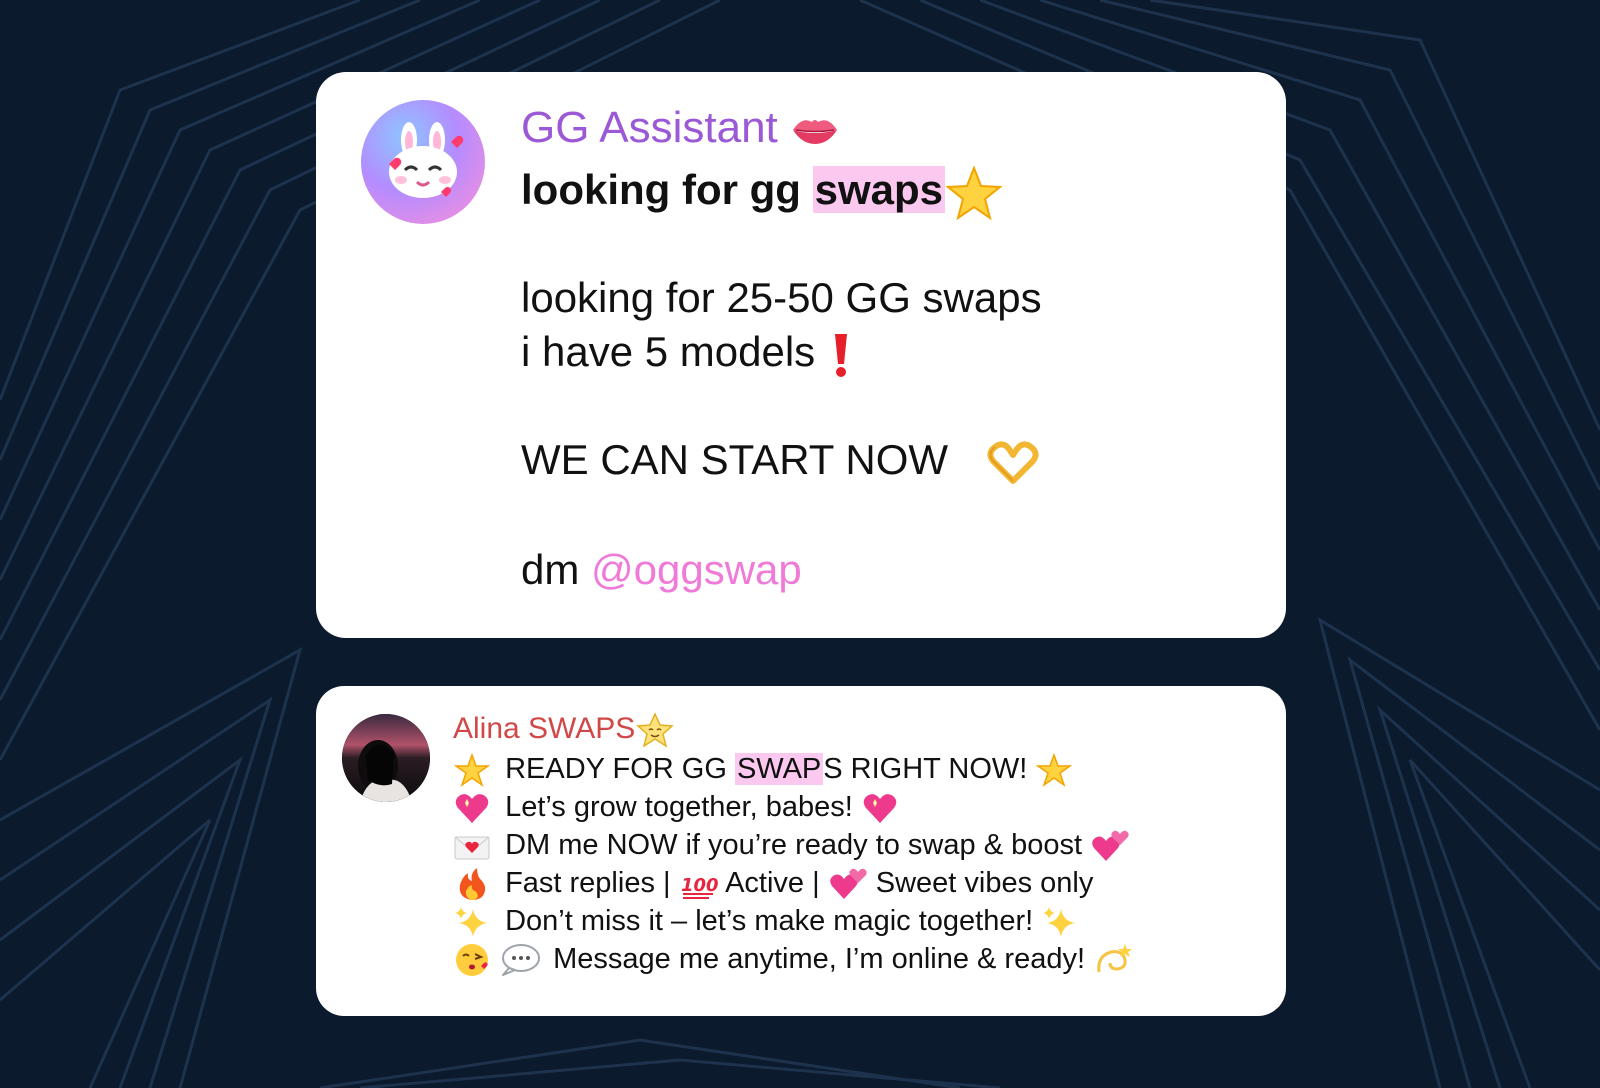 The height and width of the screenshot is (1088, 1600). I want to click on message-line: dm @oggswap, so click(661, 569).